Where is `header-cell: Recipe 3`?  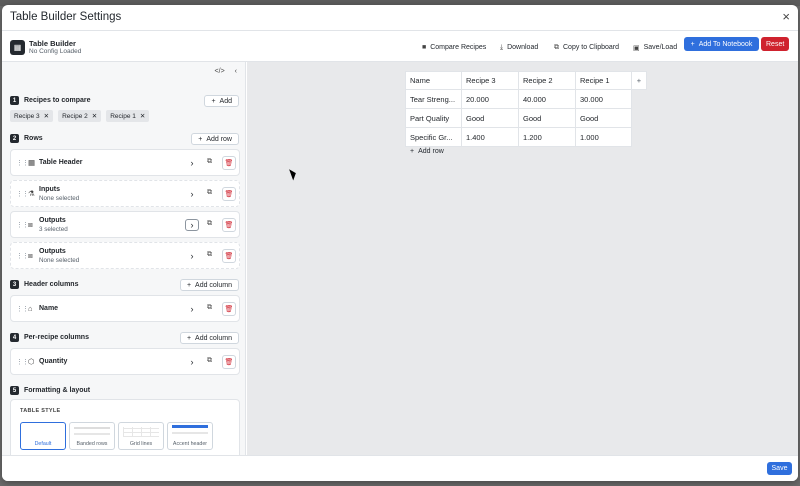 header-cell: Recipe 3 is located at coordinates (490, 80).